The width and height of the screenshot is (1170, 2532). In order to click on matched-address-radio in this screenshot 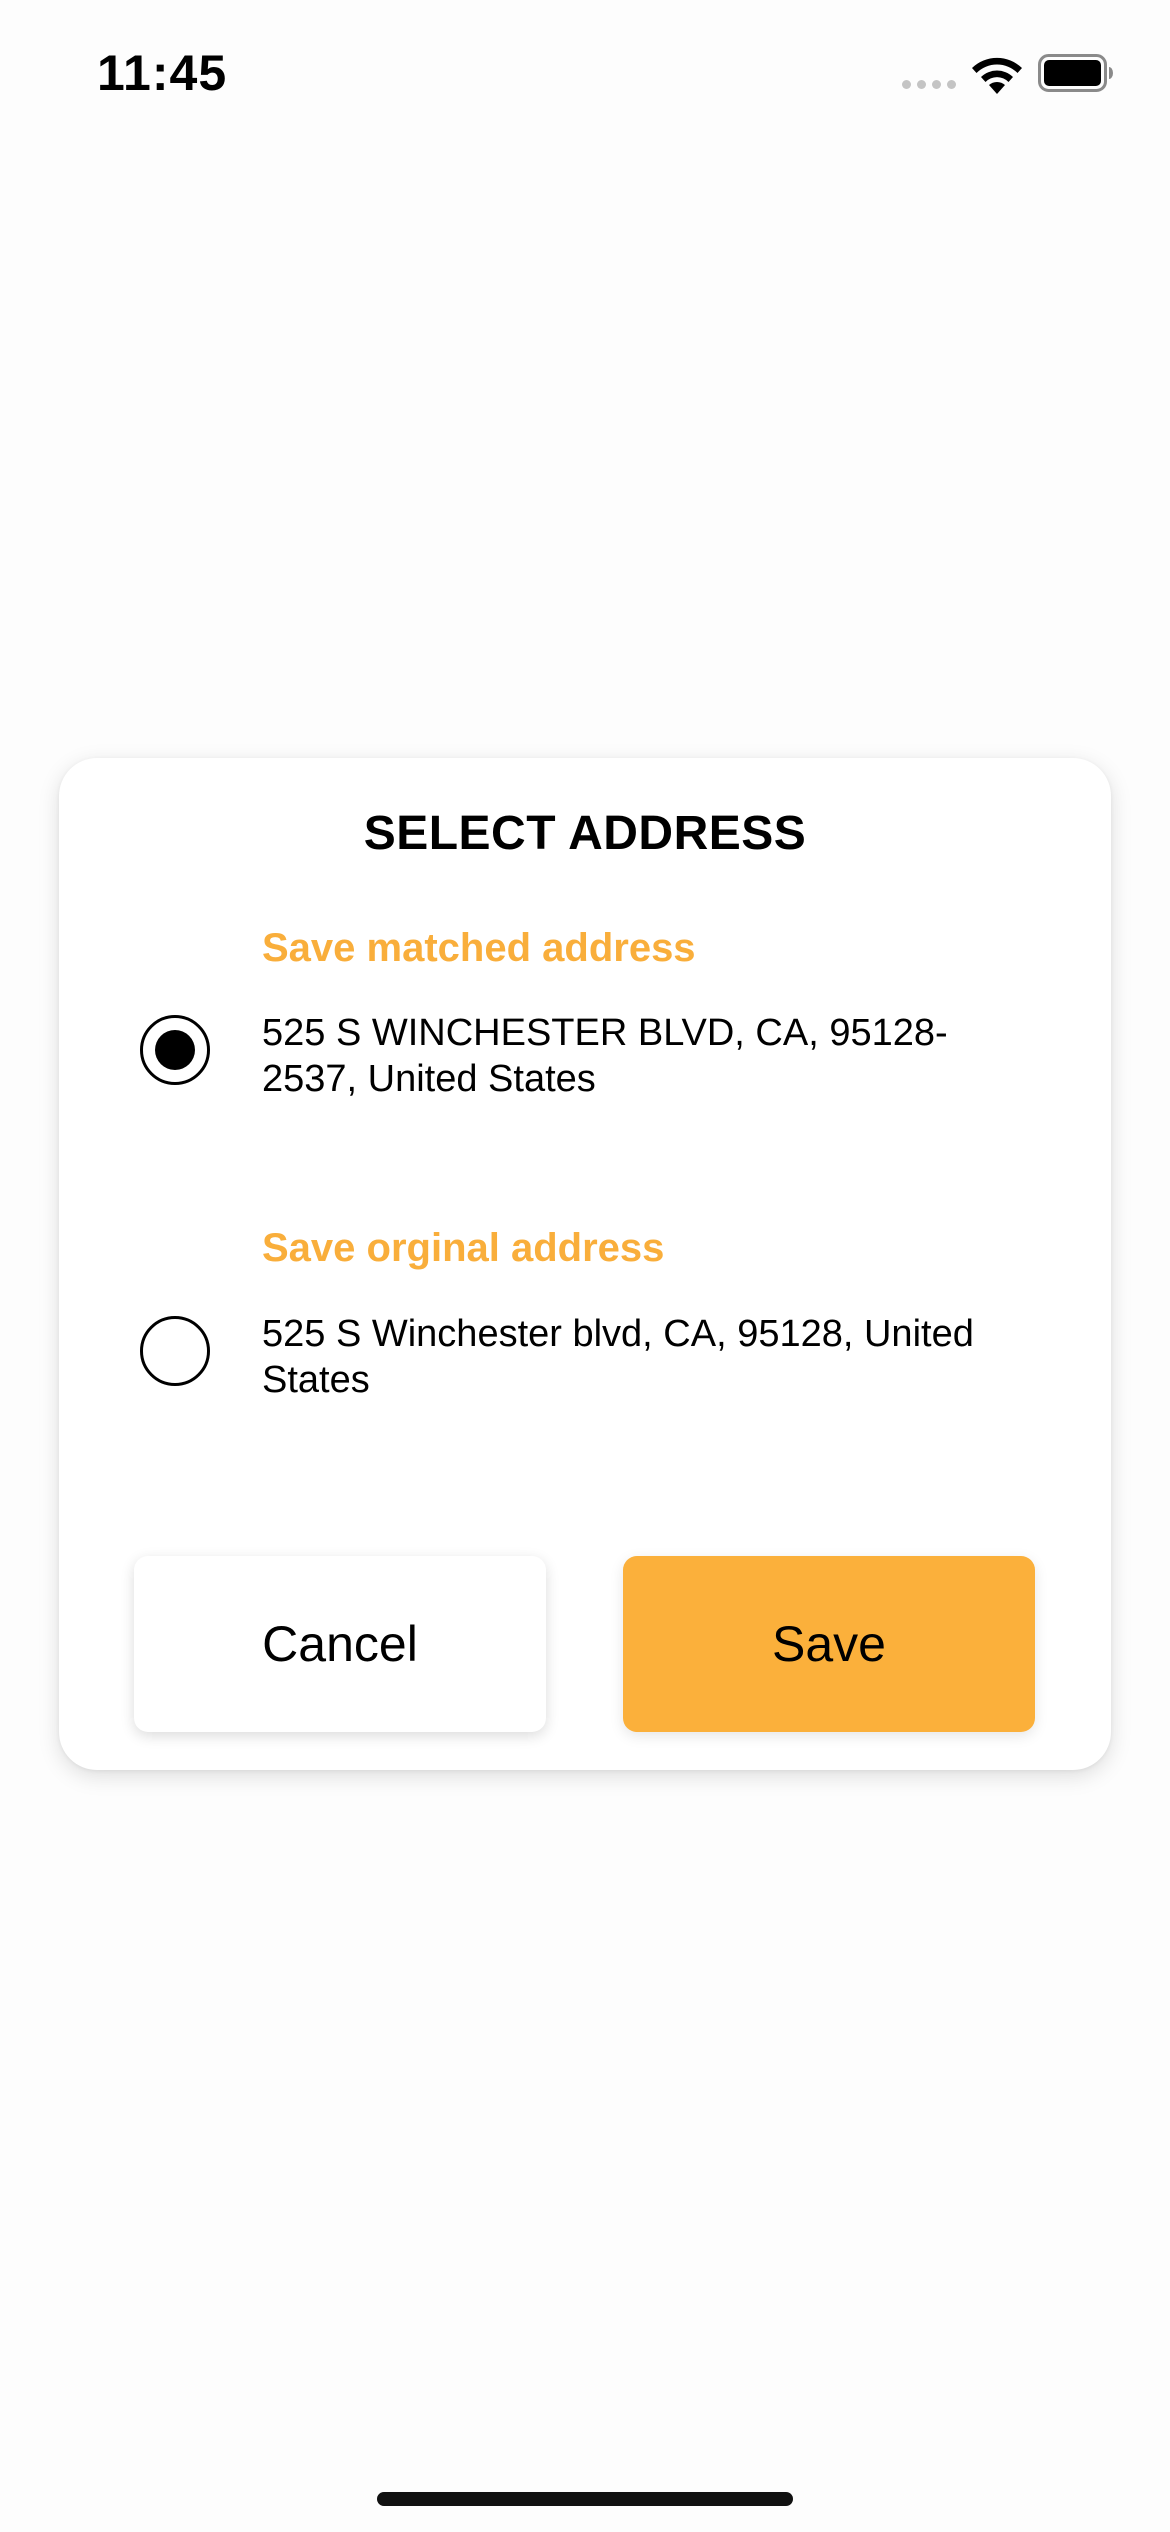, I will do `click(175, 1050)`.